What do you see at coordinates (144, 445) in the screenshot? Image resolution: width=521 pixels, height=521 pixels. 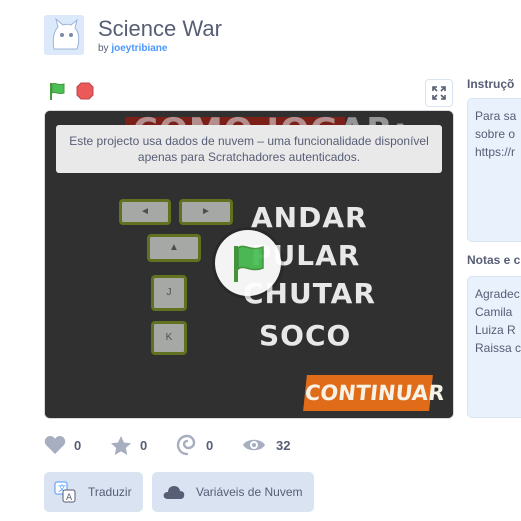 I see `favorites-count: 0` at bounding box center [144, 445].